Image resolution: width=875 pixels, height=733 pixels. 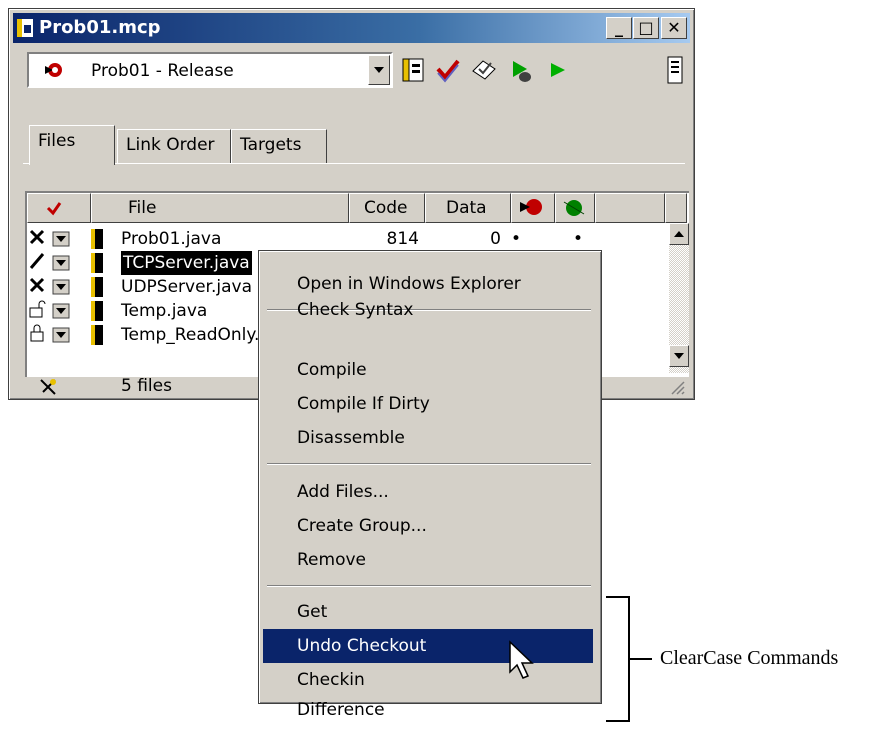 What do you see at coordinates (428, 404) in the screenshot?
I see `menu-item-compile-if-dirty: Compile If Dirty` at bounding box center [428, 404].